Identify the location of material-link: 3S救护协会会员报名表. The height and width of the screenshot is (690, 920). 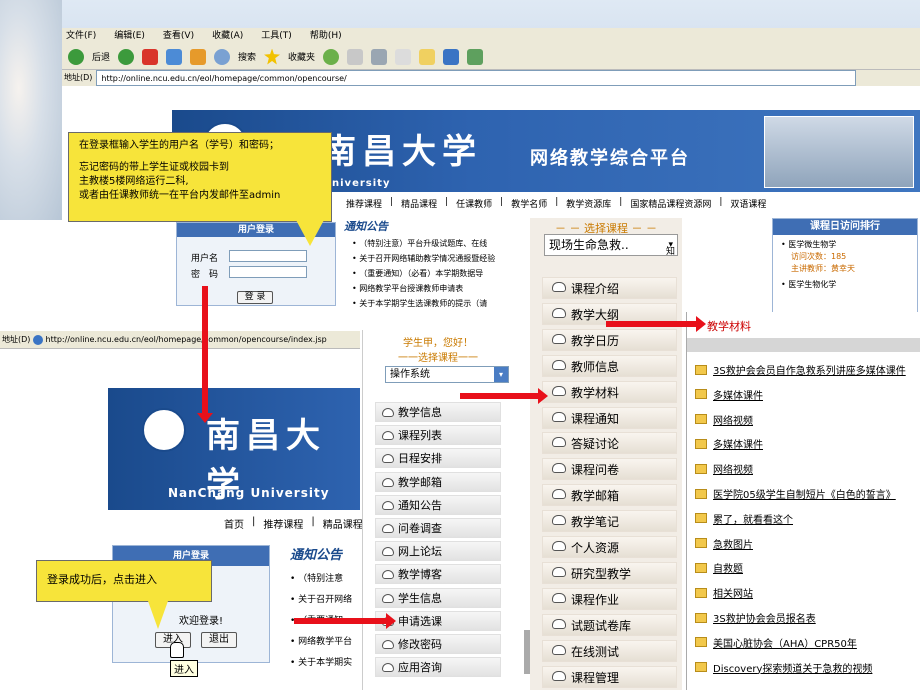
(755, 617).